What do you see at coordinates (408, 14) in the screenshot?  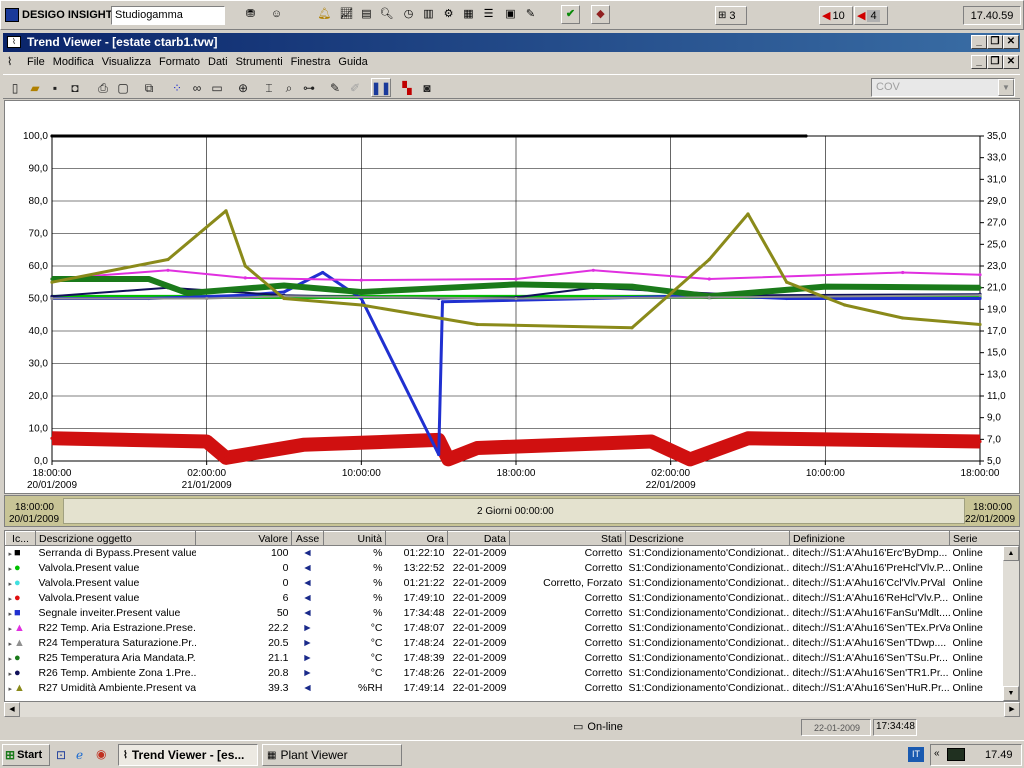 I see `clock-icon: ◷` at bounding box center [408, 14].